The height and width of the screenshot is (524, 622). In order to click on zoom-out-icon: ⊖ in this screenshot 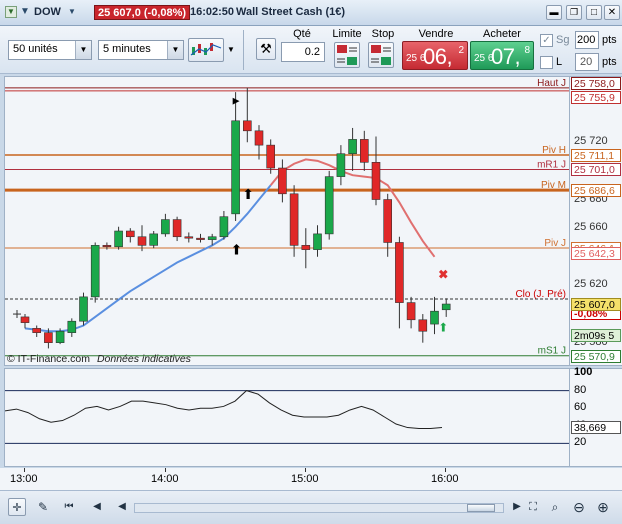, I will do `click(579, 507)`.